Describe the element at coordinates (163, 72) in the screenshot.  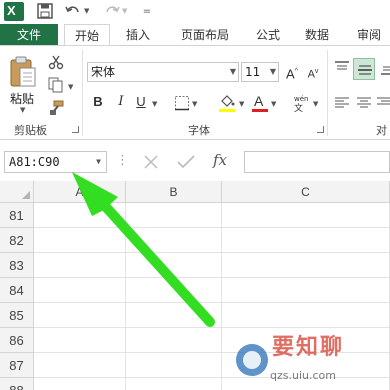
I see `font-name-select: 宋体 ▼` at that location.